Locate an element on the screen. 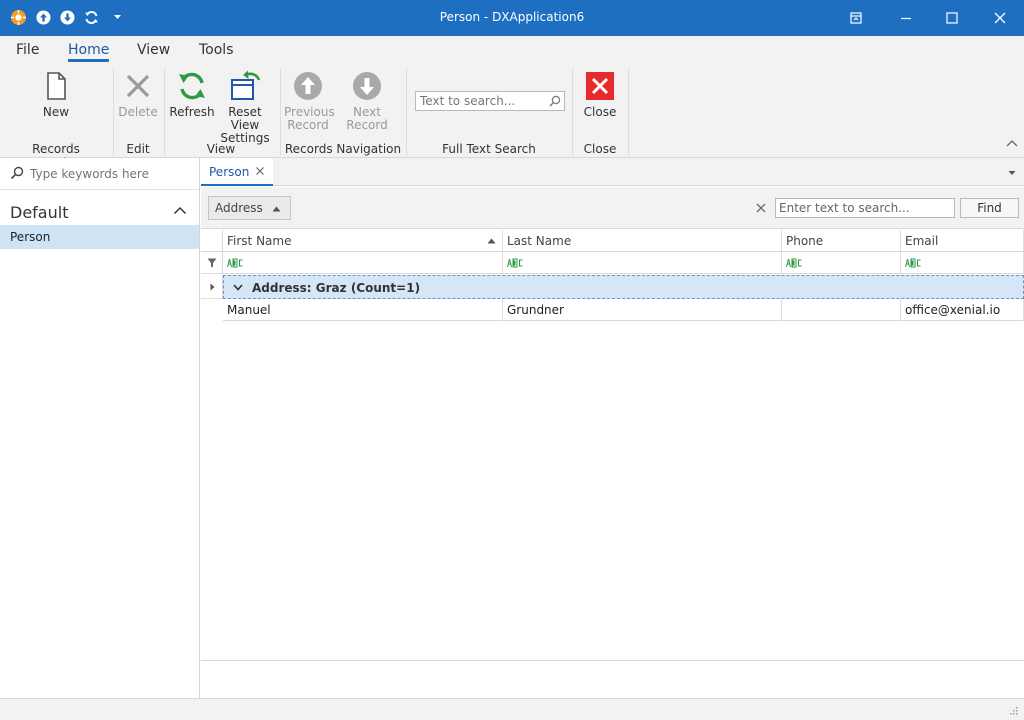  new-button: New is located at coordinates (56, 94).